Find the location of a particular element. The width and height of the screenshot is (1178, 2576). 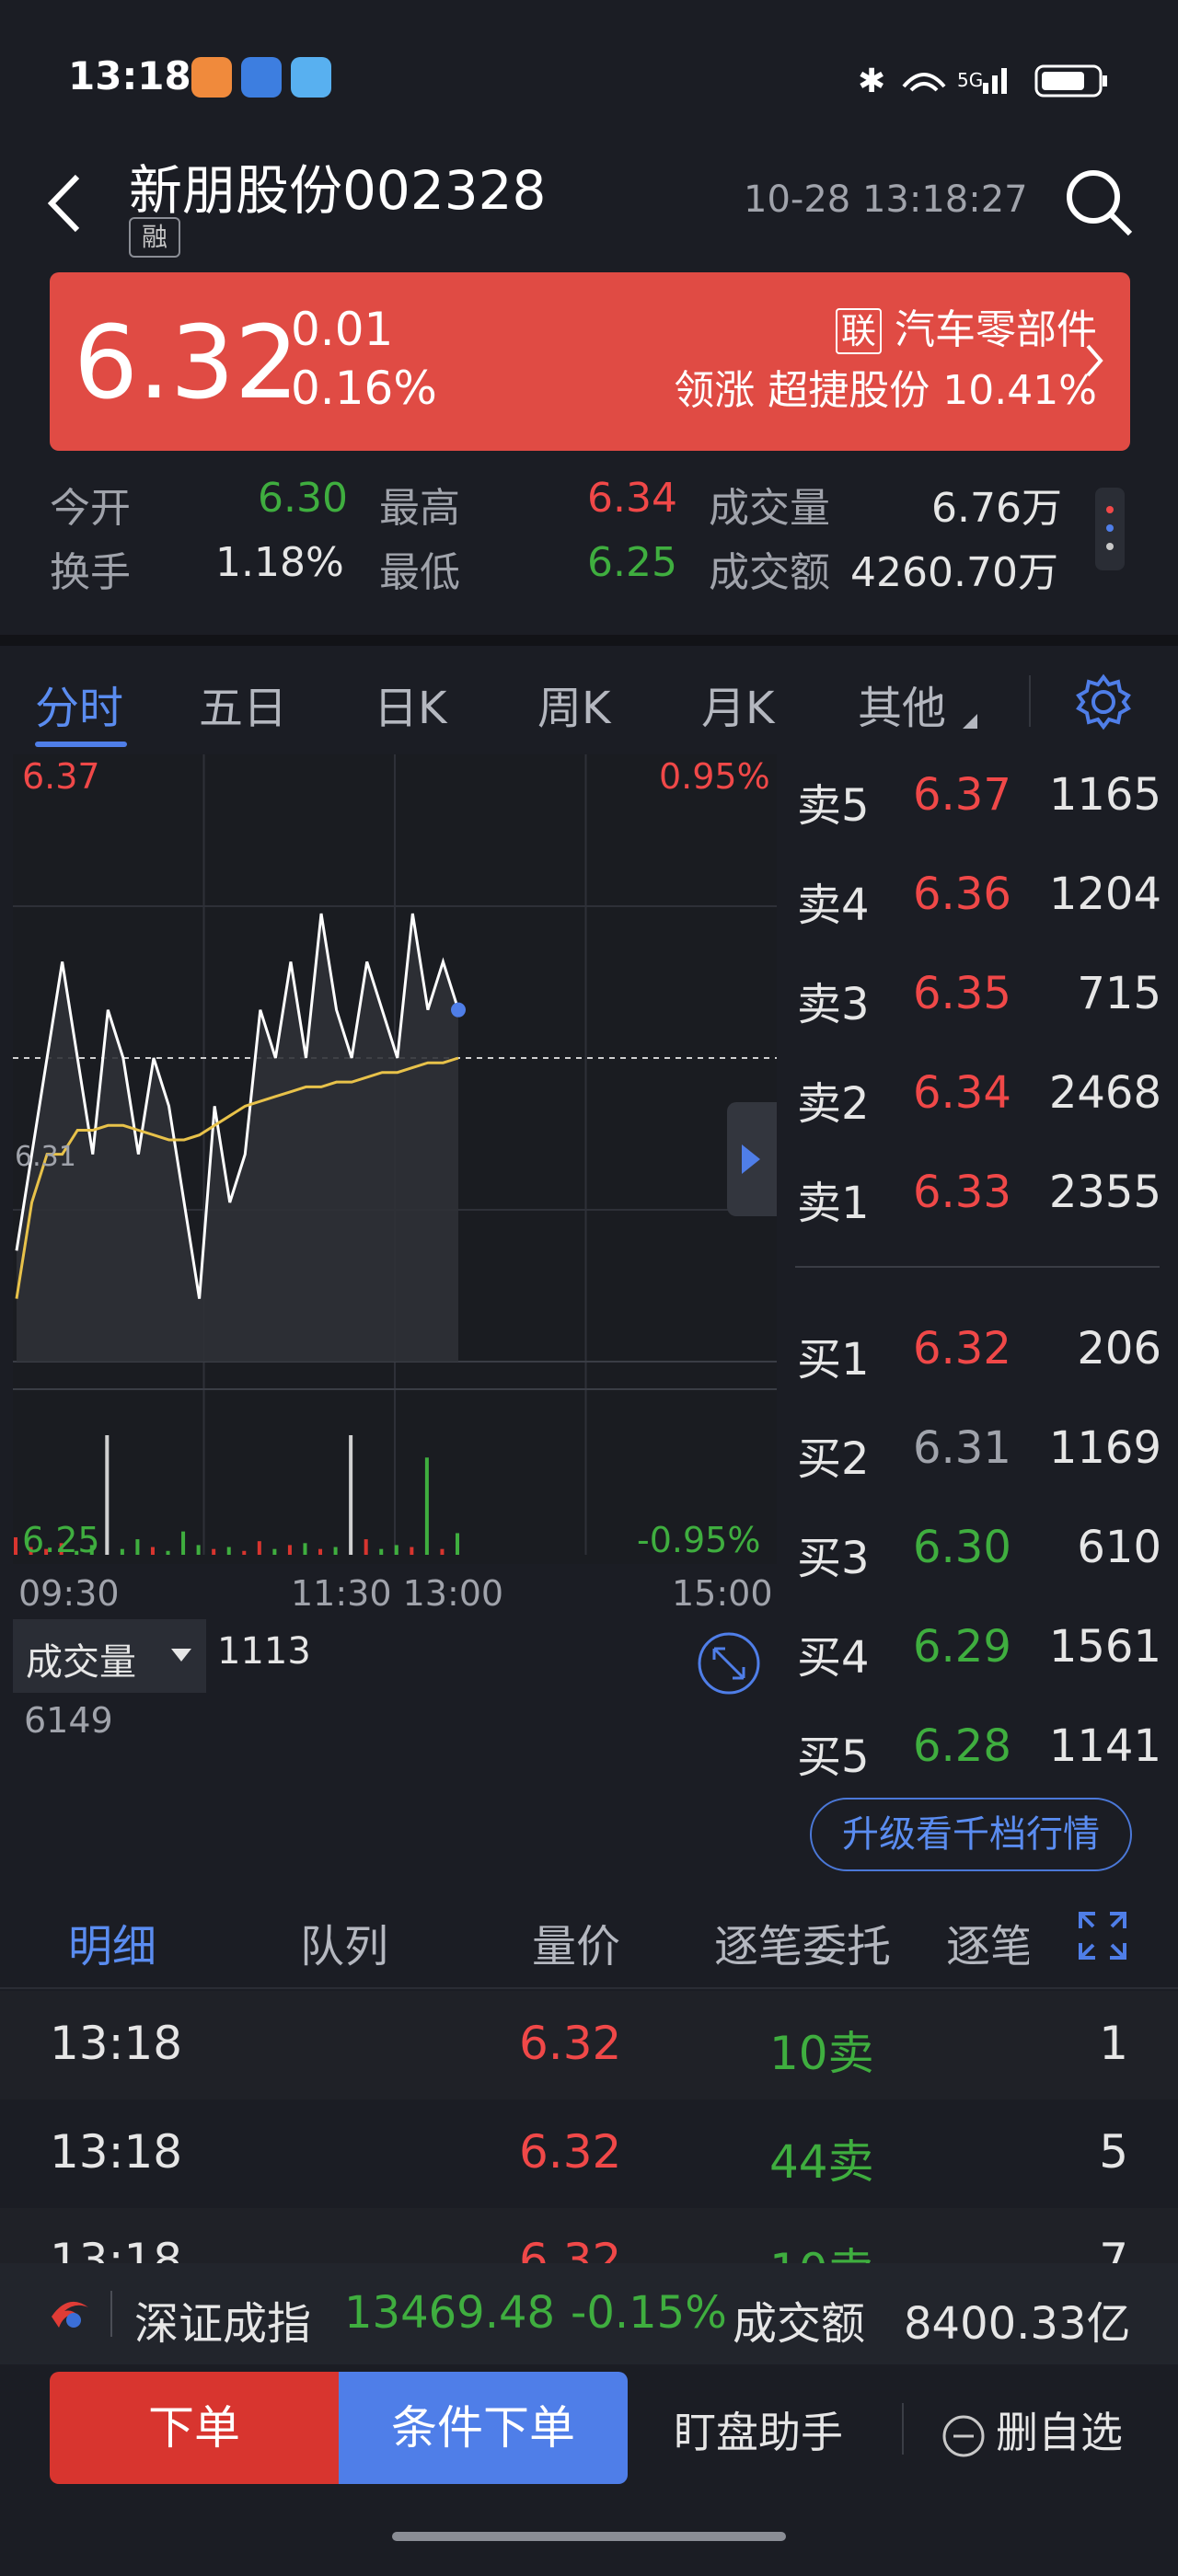

index-value: 13469.48 is located at coordinates (450, 2313).